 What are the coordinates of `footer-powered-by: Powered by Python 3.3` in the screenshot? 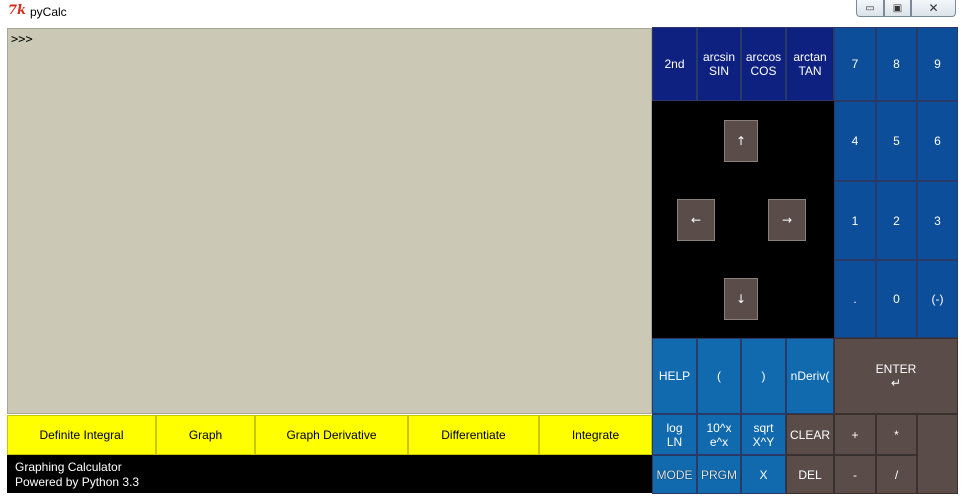 It's located at (77, 482).